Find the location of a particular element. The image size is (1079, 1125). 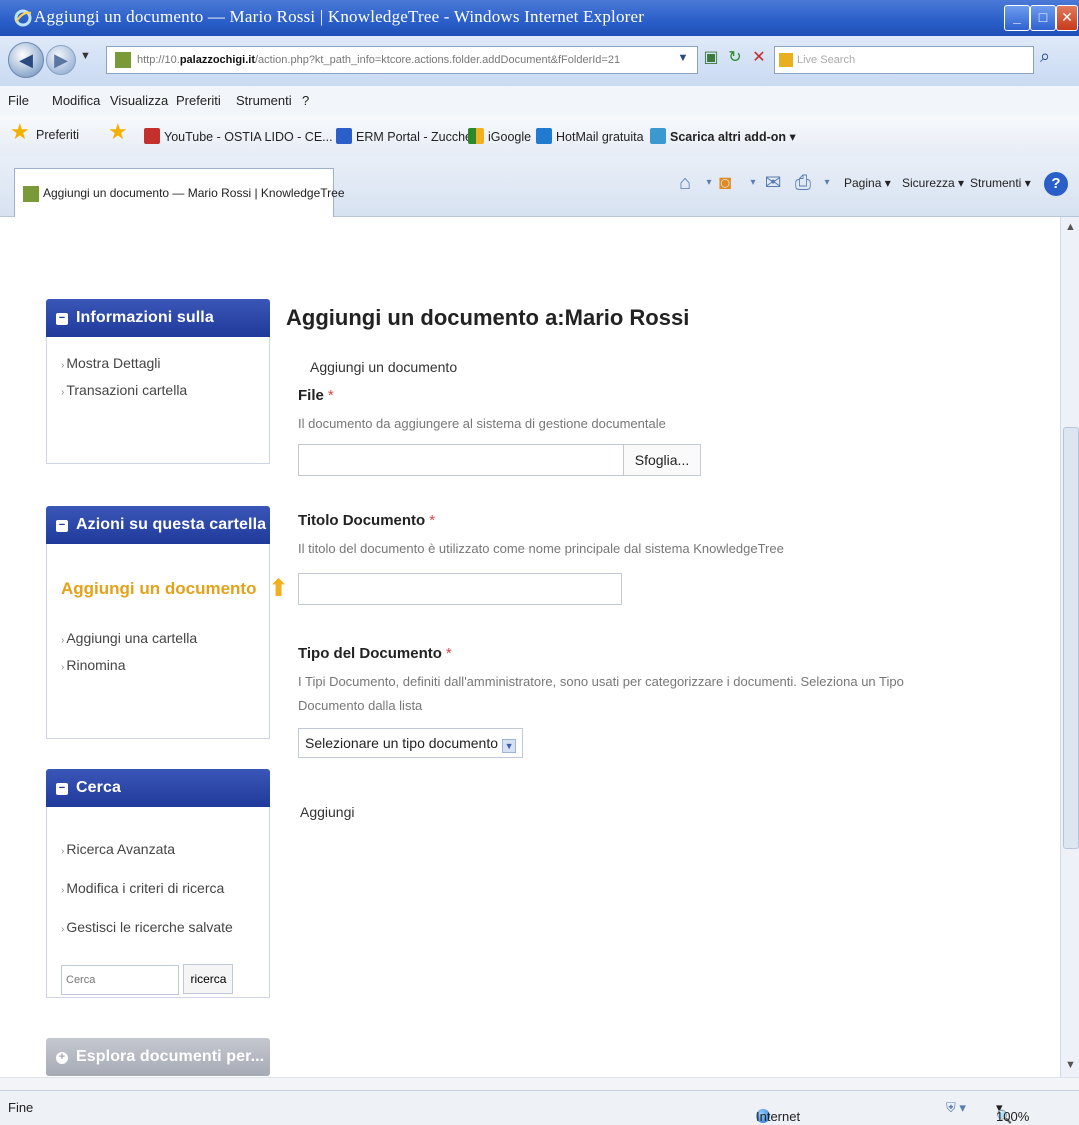

fav-link-hotmail: HotMail gratuita is located at coordinates (590, 136).